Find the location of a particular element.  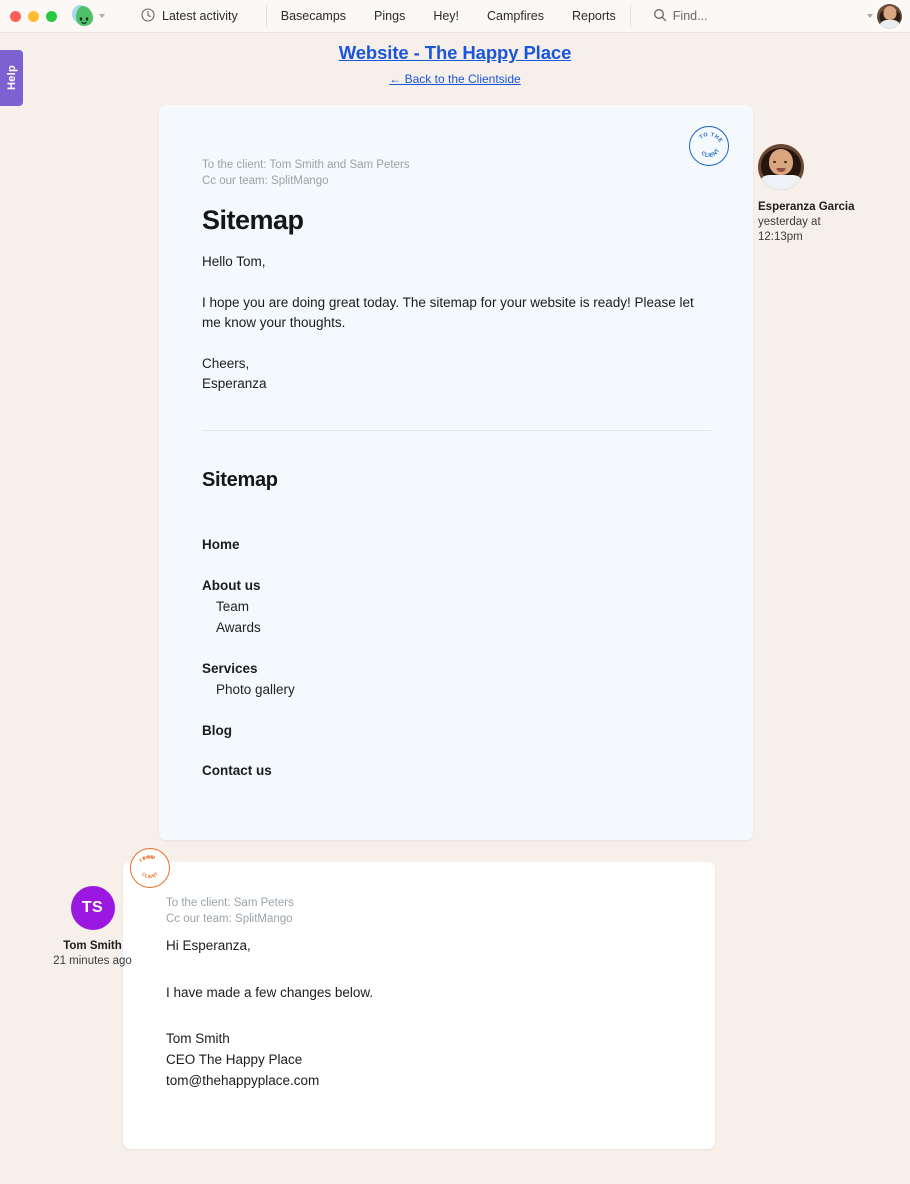

current-user-avatar is located at coordinates (889, 16).